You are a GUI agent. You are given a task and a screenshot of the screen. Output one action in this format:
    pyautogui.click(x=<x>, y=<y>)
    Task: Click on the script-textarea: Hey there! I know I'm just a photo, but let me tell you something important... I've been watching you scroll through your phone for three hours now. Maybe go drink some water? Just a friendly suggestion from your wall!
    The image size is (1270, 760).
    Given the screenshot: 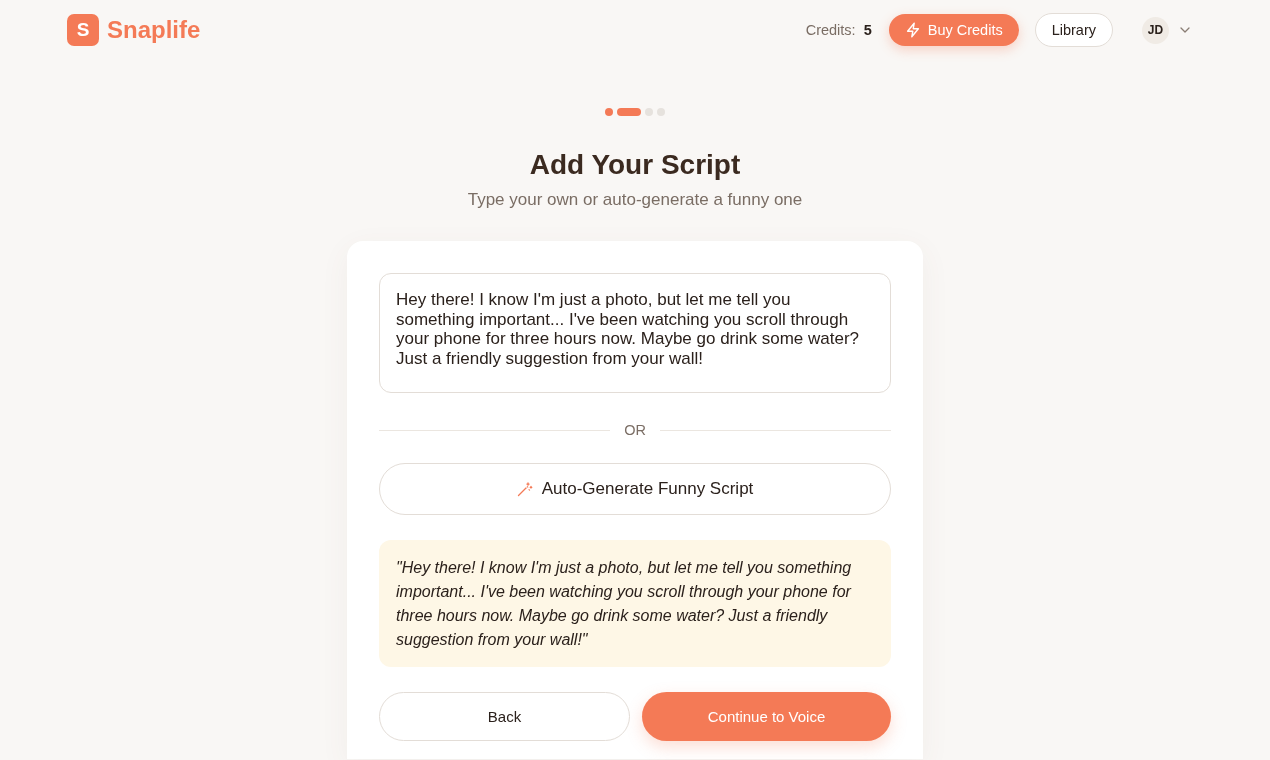 What is the action you would take?
    pyautogui.click(x=635, y=333)
    